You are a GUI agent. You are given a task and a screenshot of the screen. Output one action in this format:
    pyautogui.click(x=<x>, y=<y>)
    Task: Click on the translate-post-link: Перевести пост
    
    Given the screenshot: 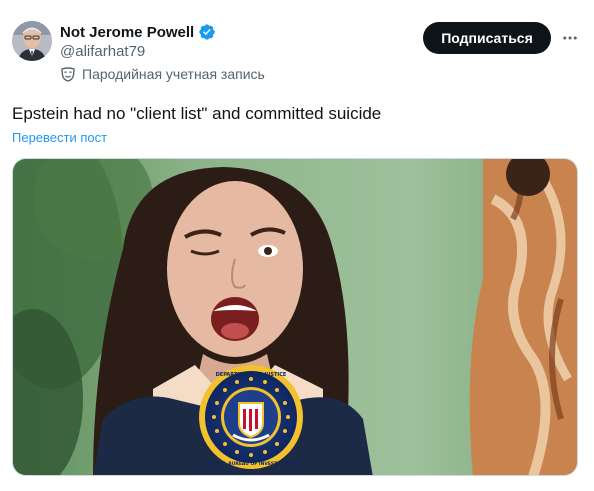 What is the action you would take?
    pyautogui.click(x=59, y=137)
    